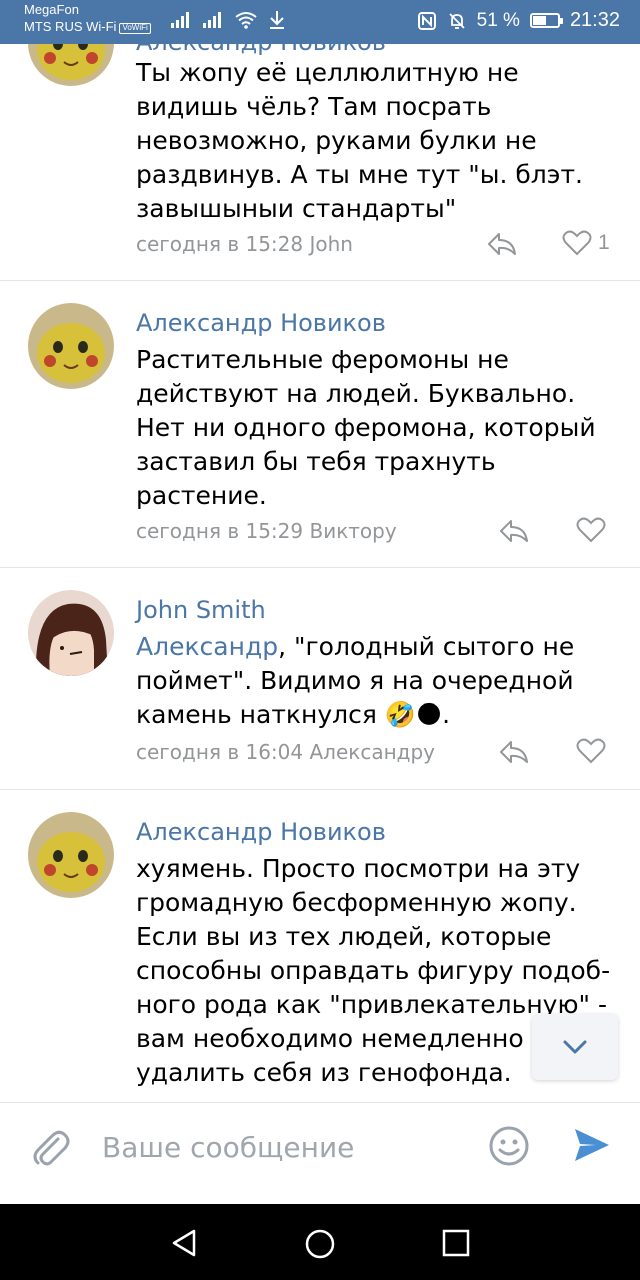 The image size is (640, 1280). I want to click on carrier-secondary: MTS RUS Wi-Fi VoWiFi, so click(87, 27).